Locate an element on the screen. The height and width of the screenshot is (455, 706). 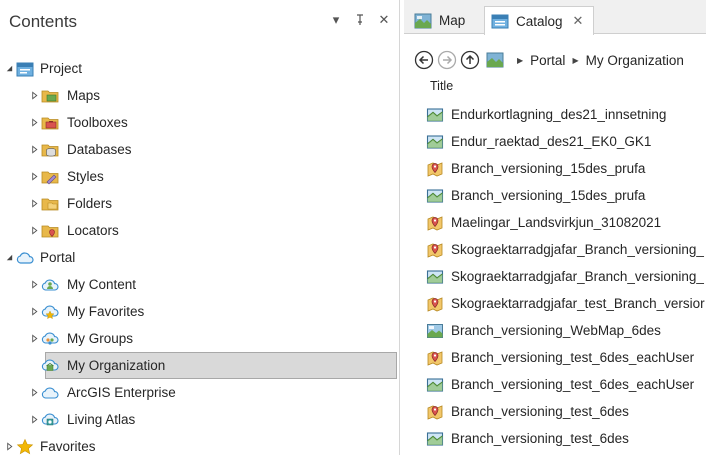
catalog-item-title: Branch_versioning_WebMap_6des is located at coordinates (556, 330).